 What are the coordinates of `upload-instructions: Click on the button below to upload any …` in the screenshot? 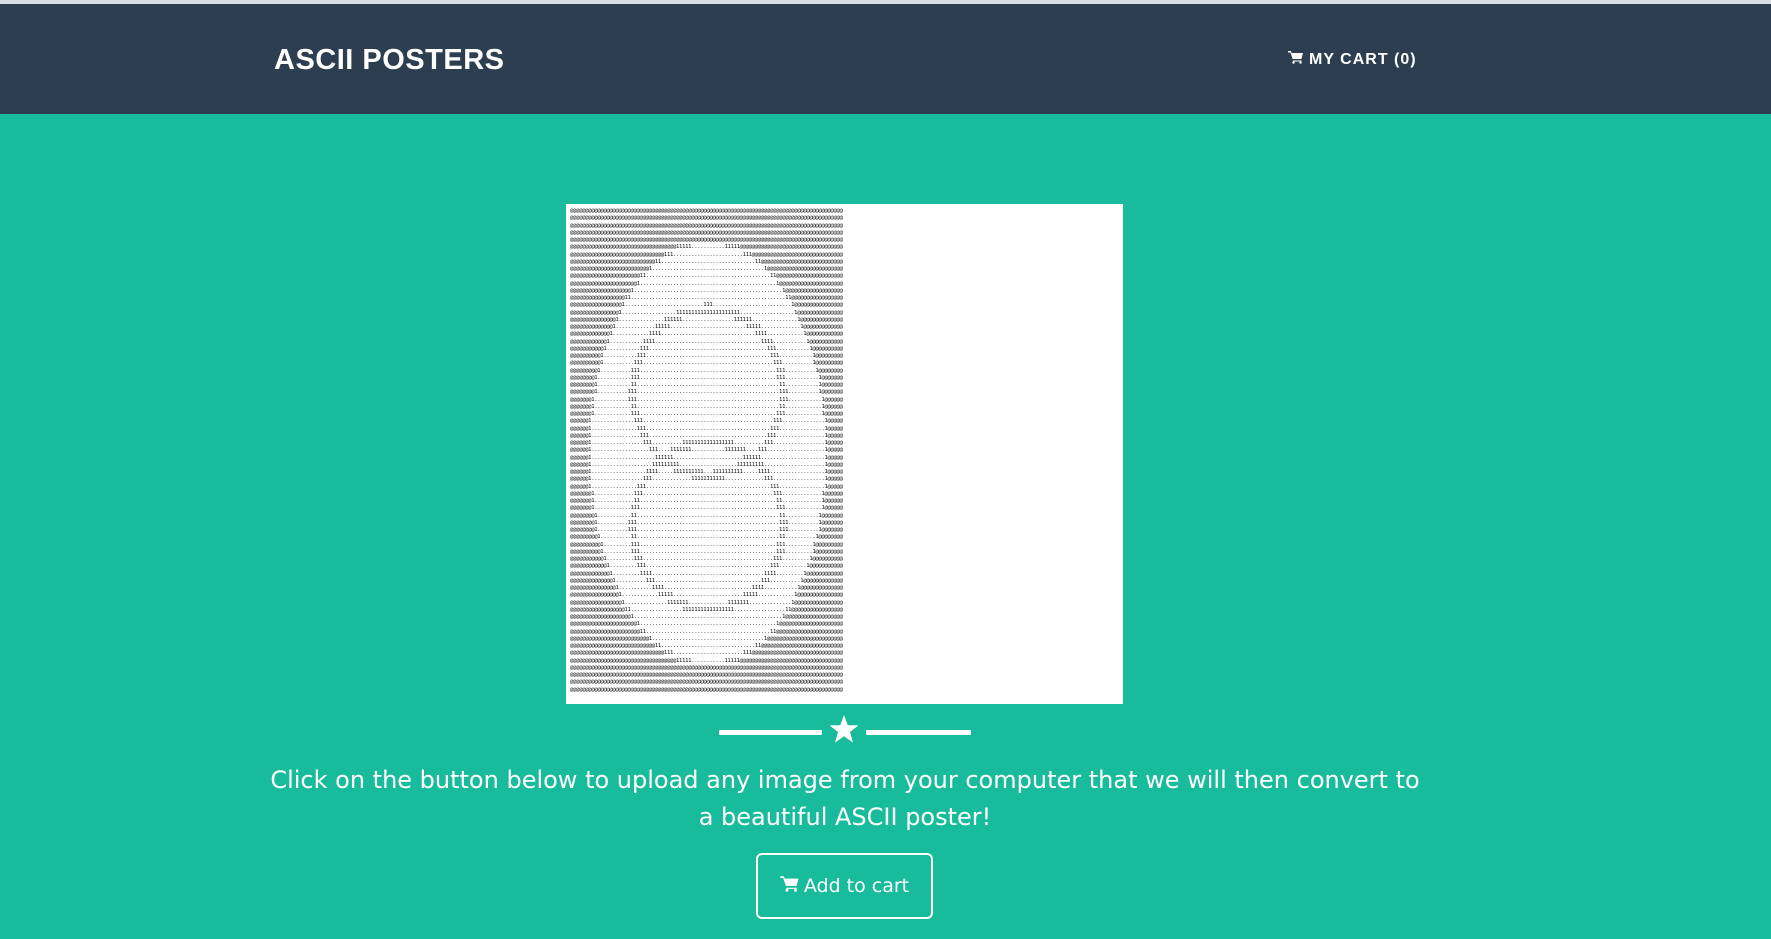 It's located at (845, 798).